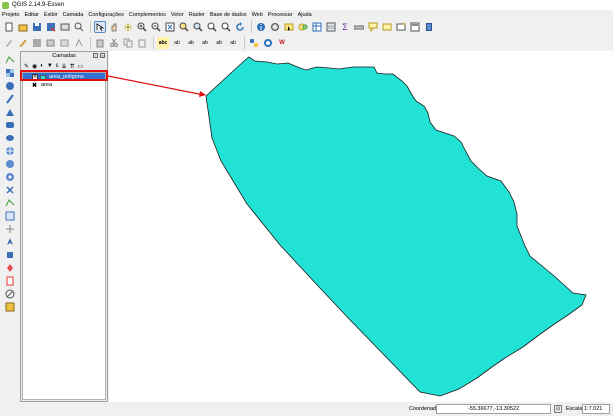  I want to click on add-db2-icon, so click(10, 138).